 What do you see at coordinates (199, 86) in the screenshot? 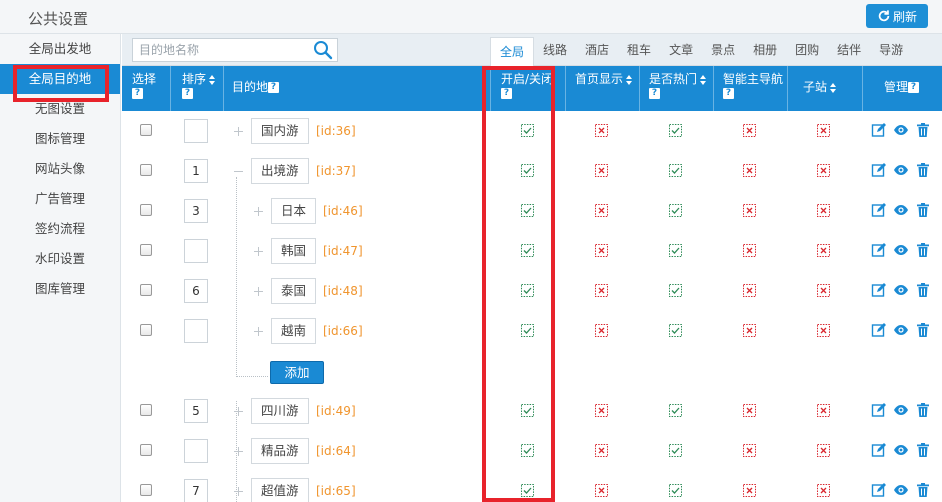
I see `col-order: 排序 ?` at bounding box center [199, 86].